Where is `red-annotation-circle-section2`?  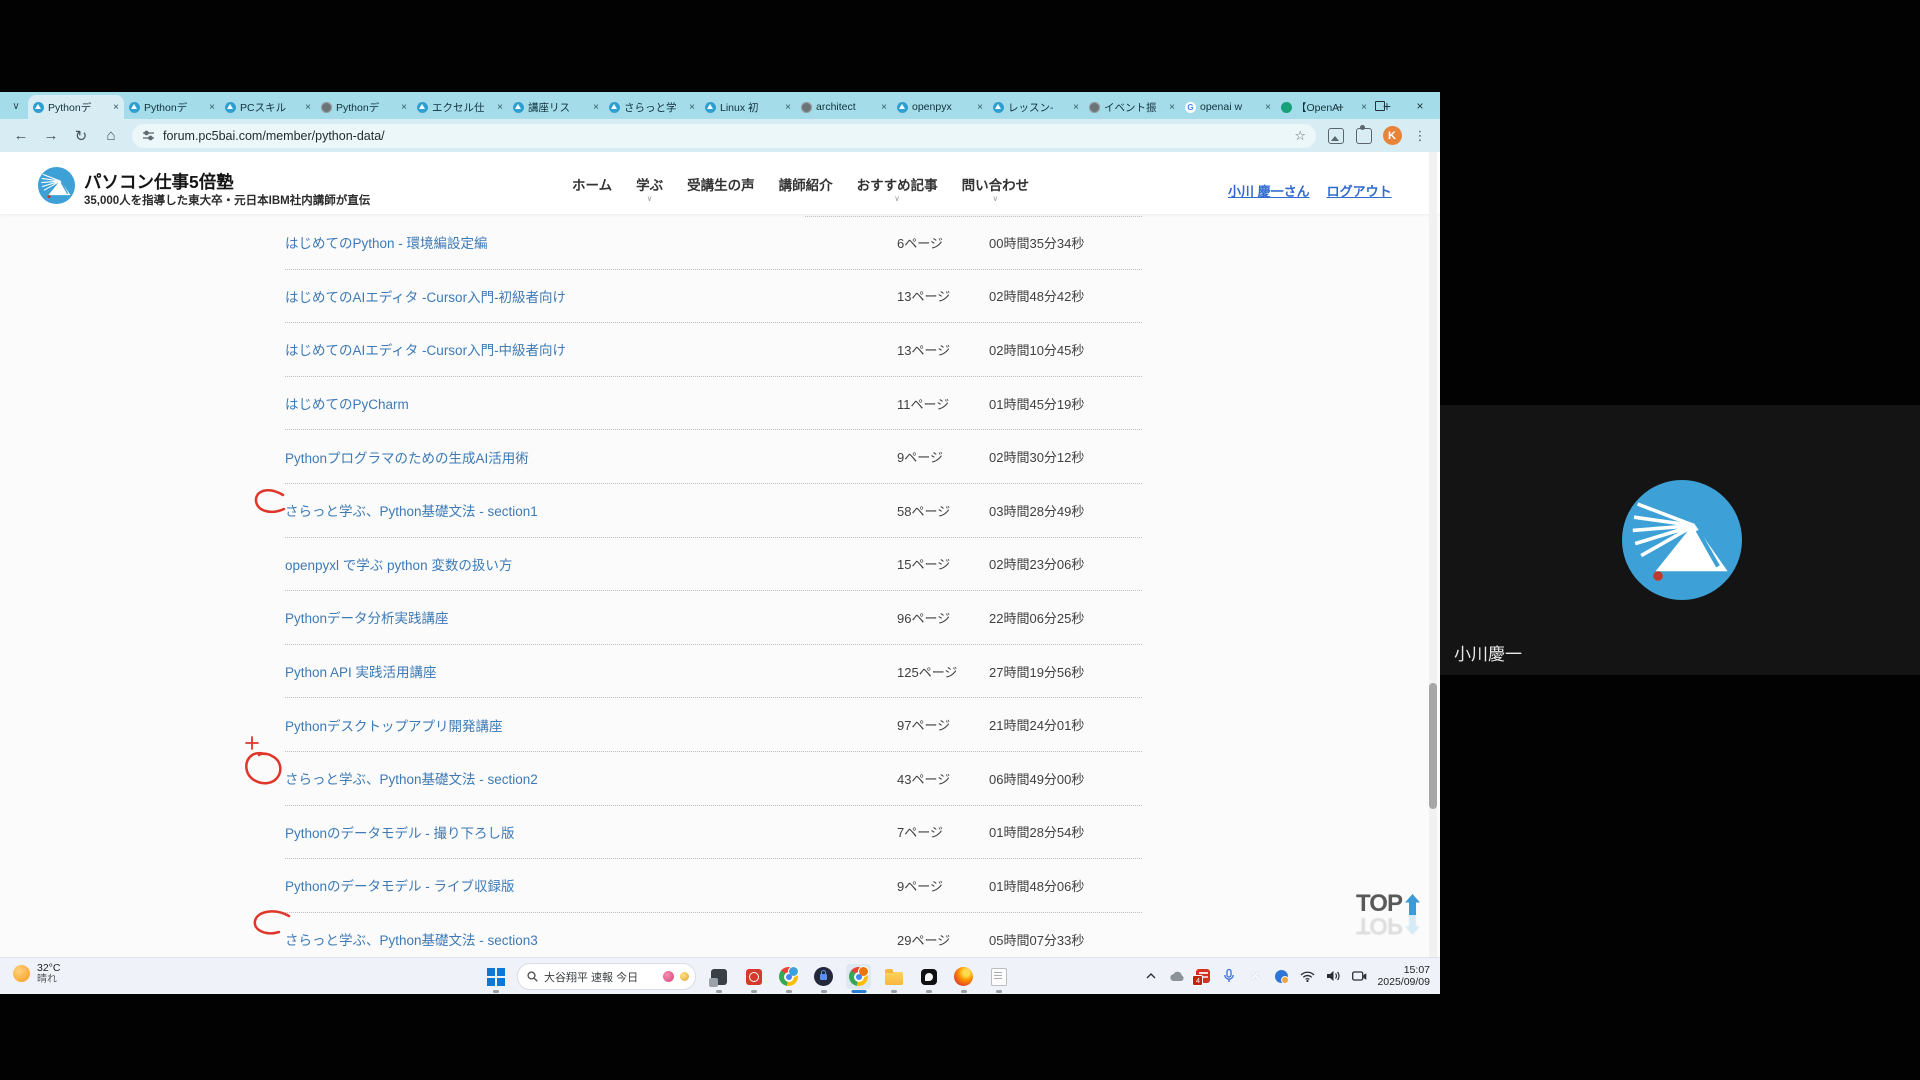 red-annotation-circle-section2 is located at coordinates (263, 768).